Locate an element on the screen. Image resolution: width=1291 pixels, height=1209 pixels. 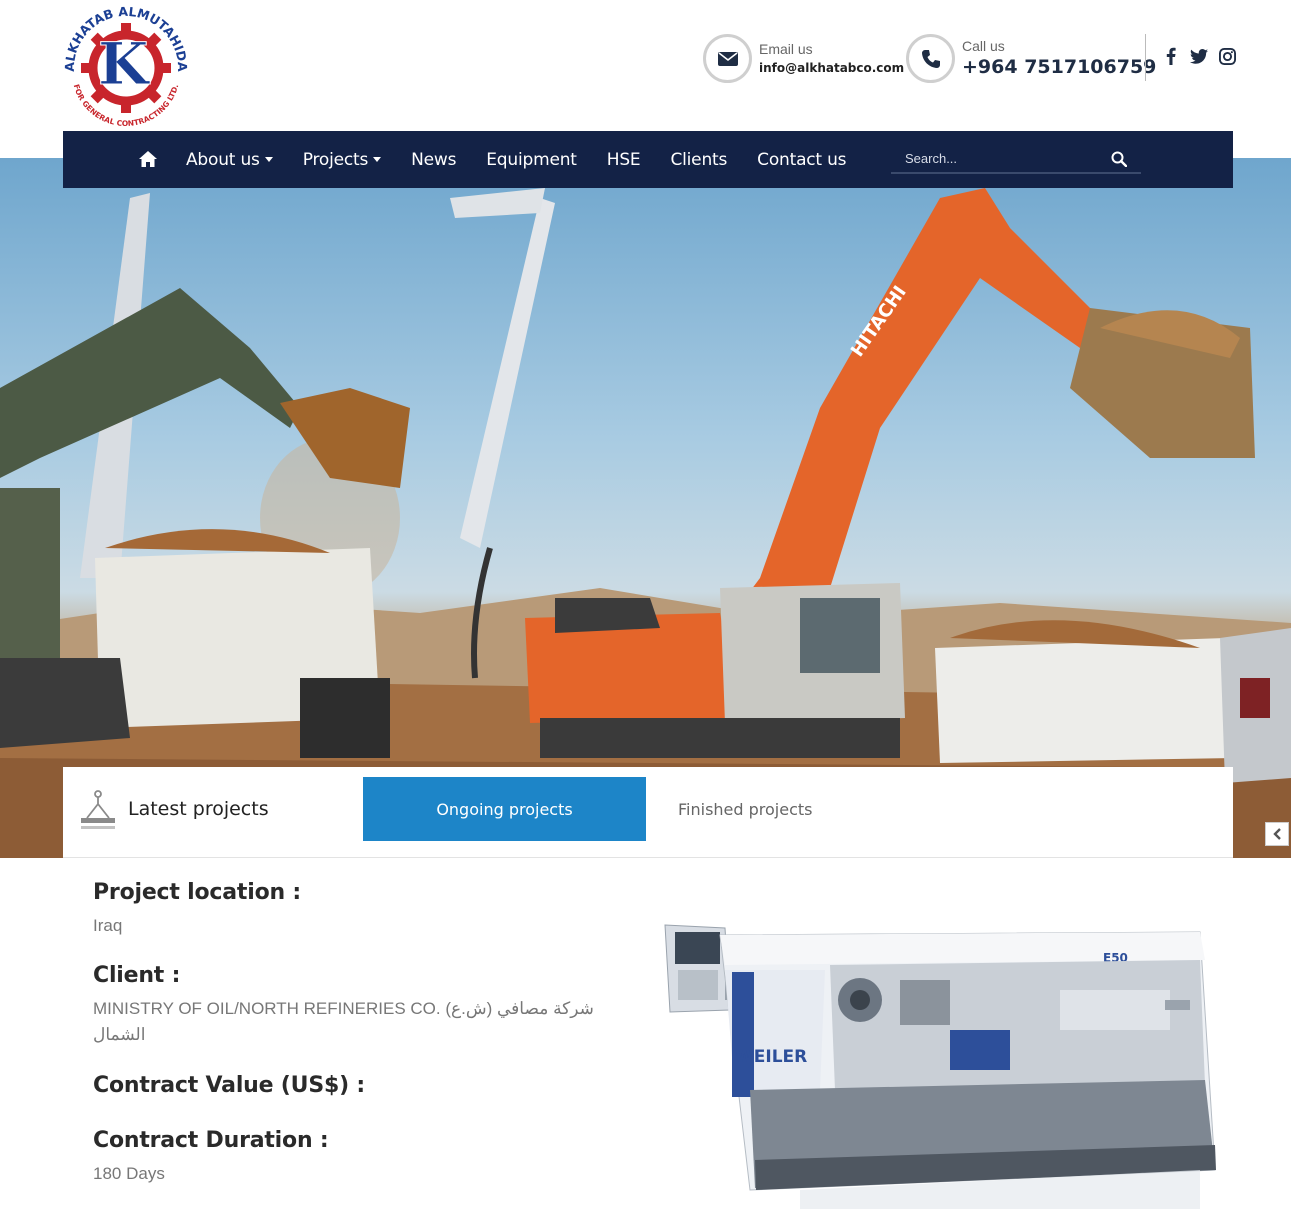
slider-prev-button is located at coordinates (1277, 834).